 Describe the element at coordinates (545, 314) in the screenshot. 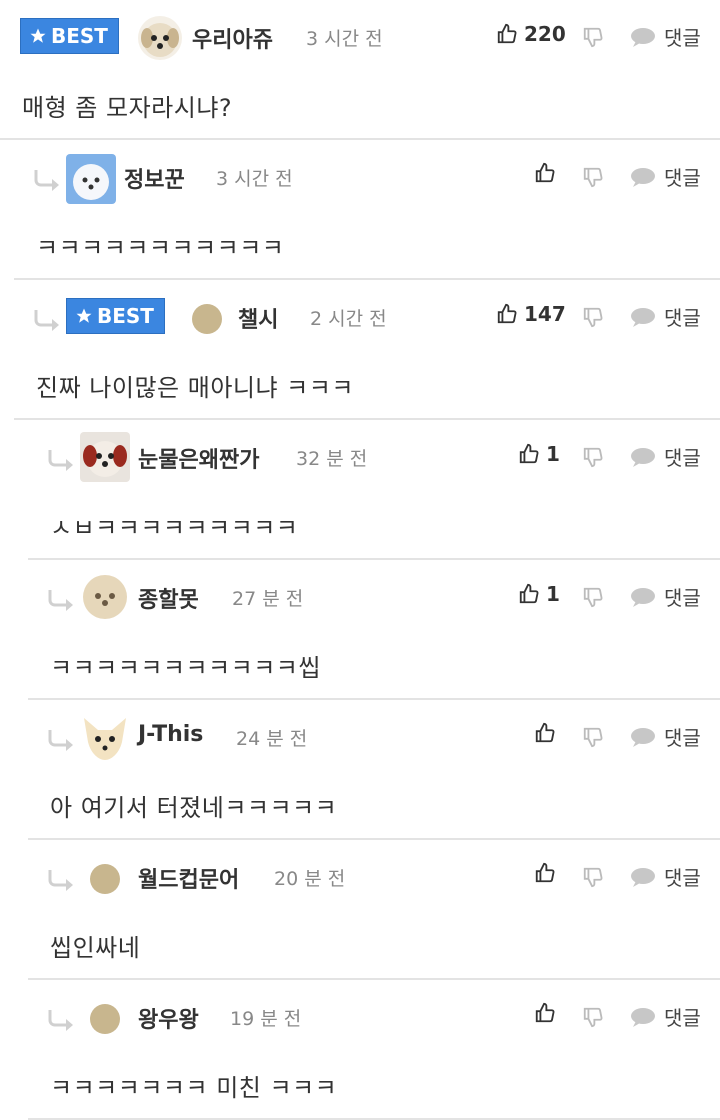

I see `like-count: 147` at that location.